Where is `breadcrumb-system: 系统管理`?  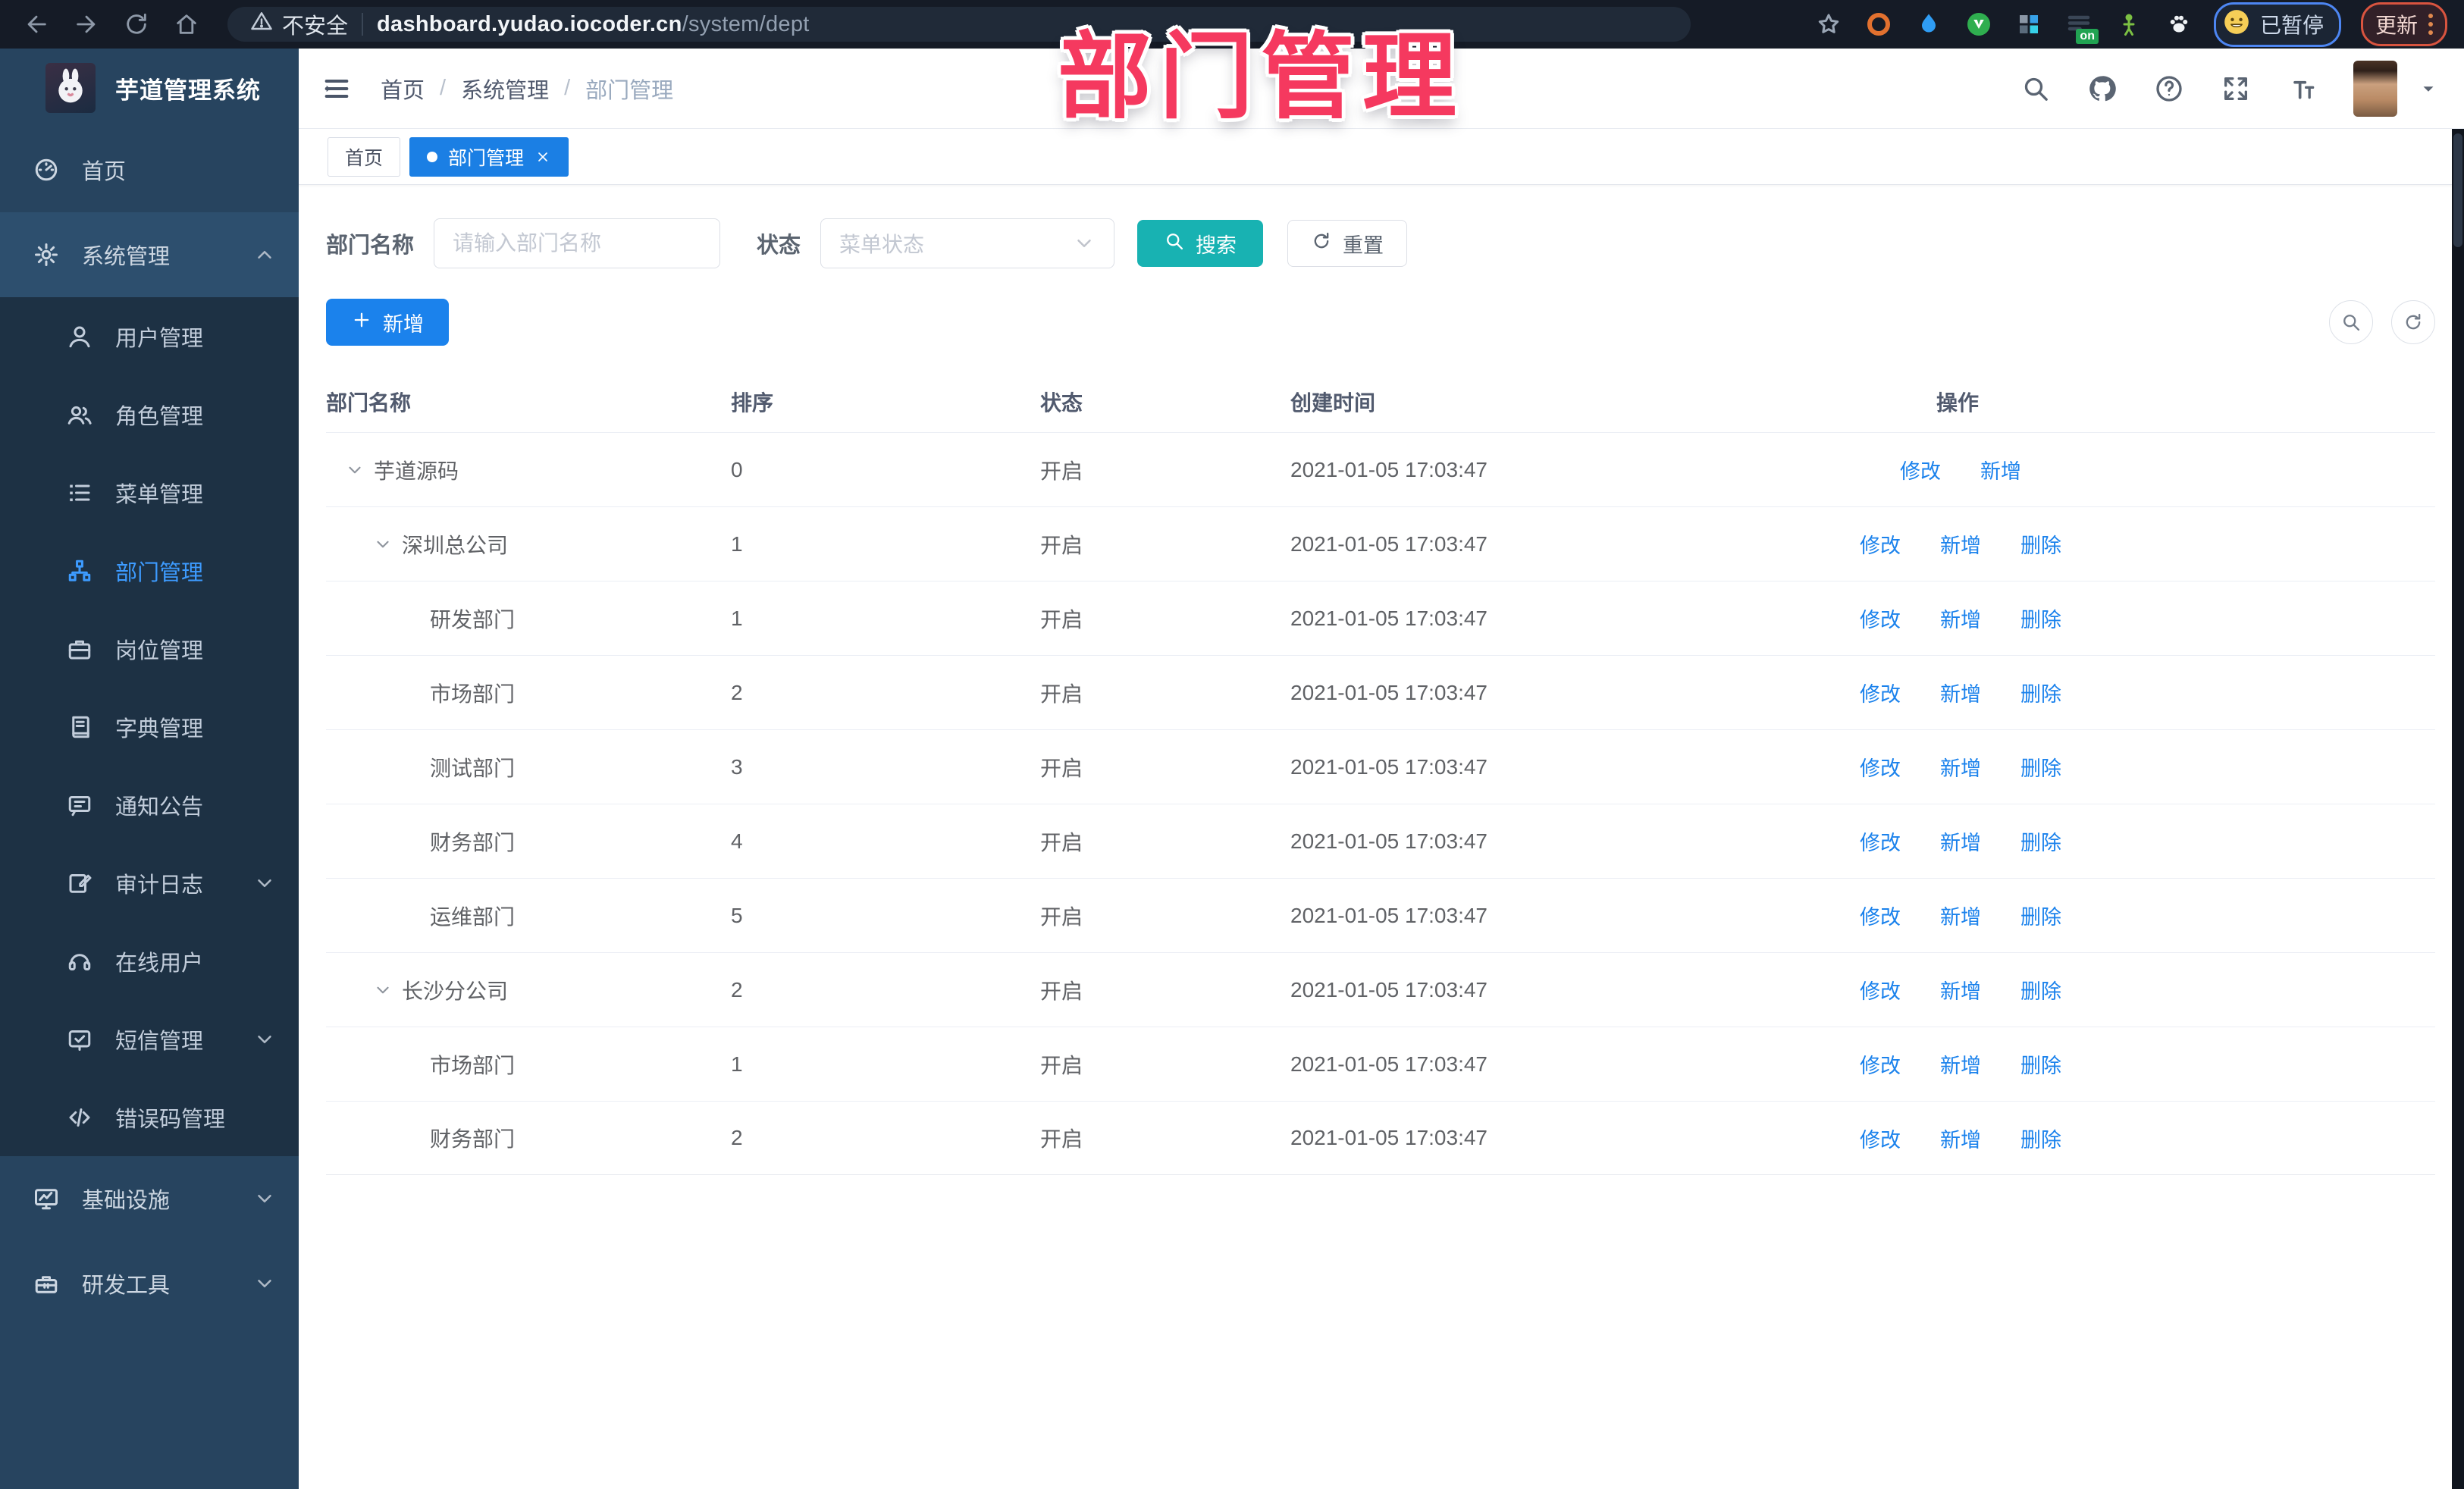 breadcrumb-system: 系统管理 is located at coordinates (505, 89).